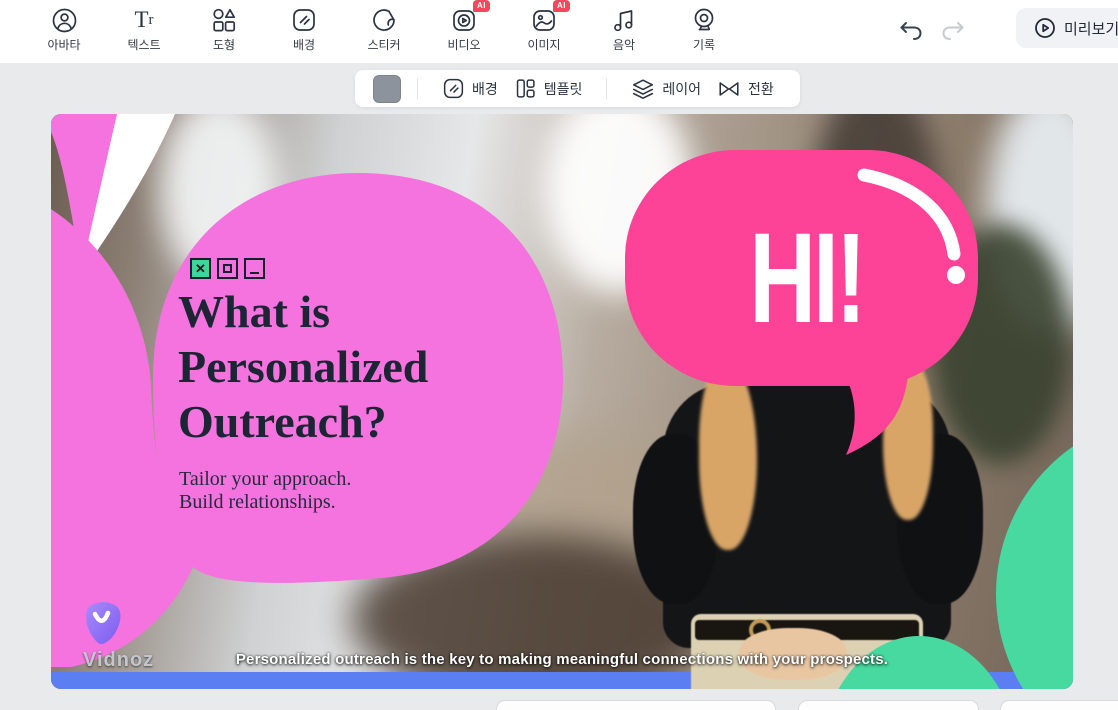 This screenshot has width=1118, height=710. I want to click on title-line: Personalized, so click(303, 366).